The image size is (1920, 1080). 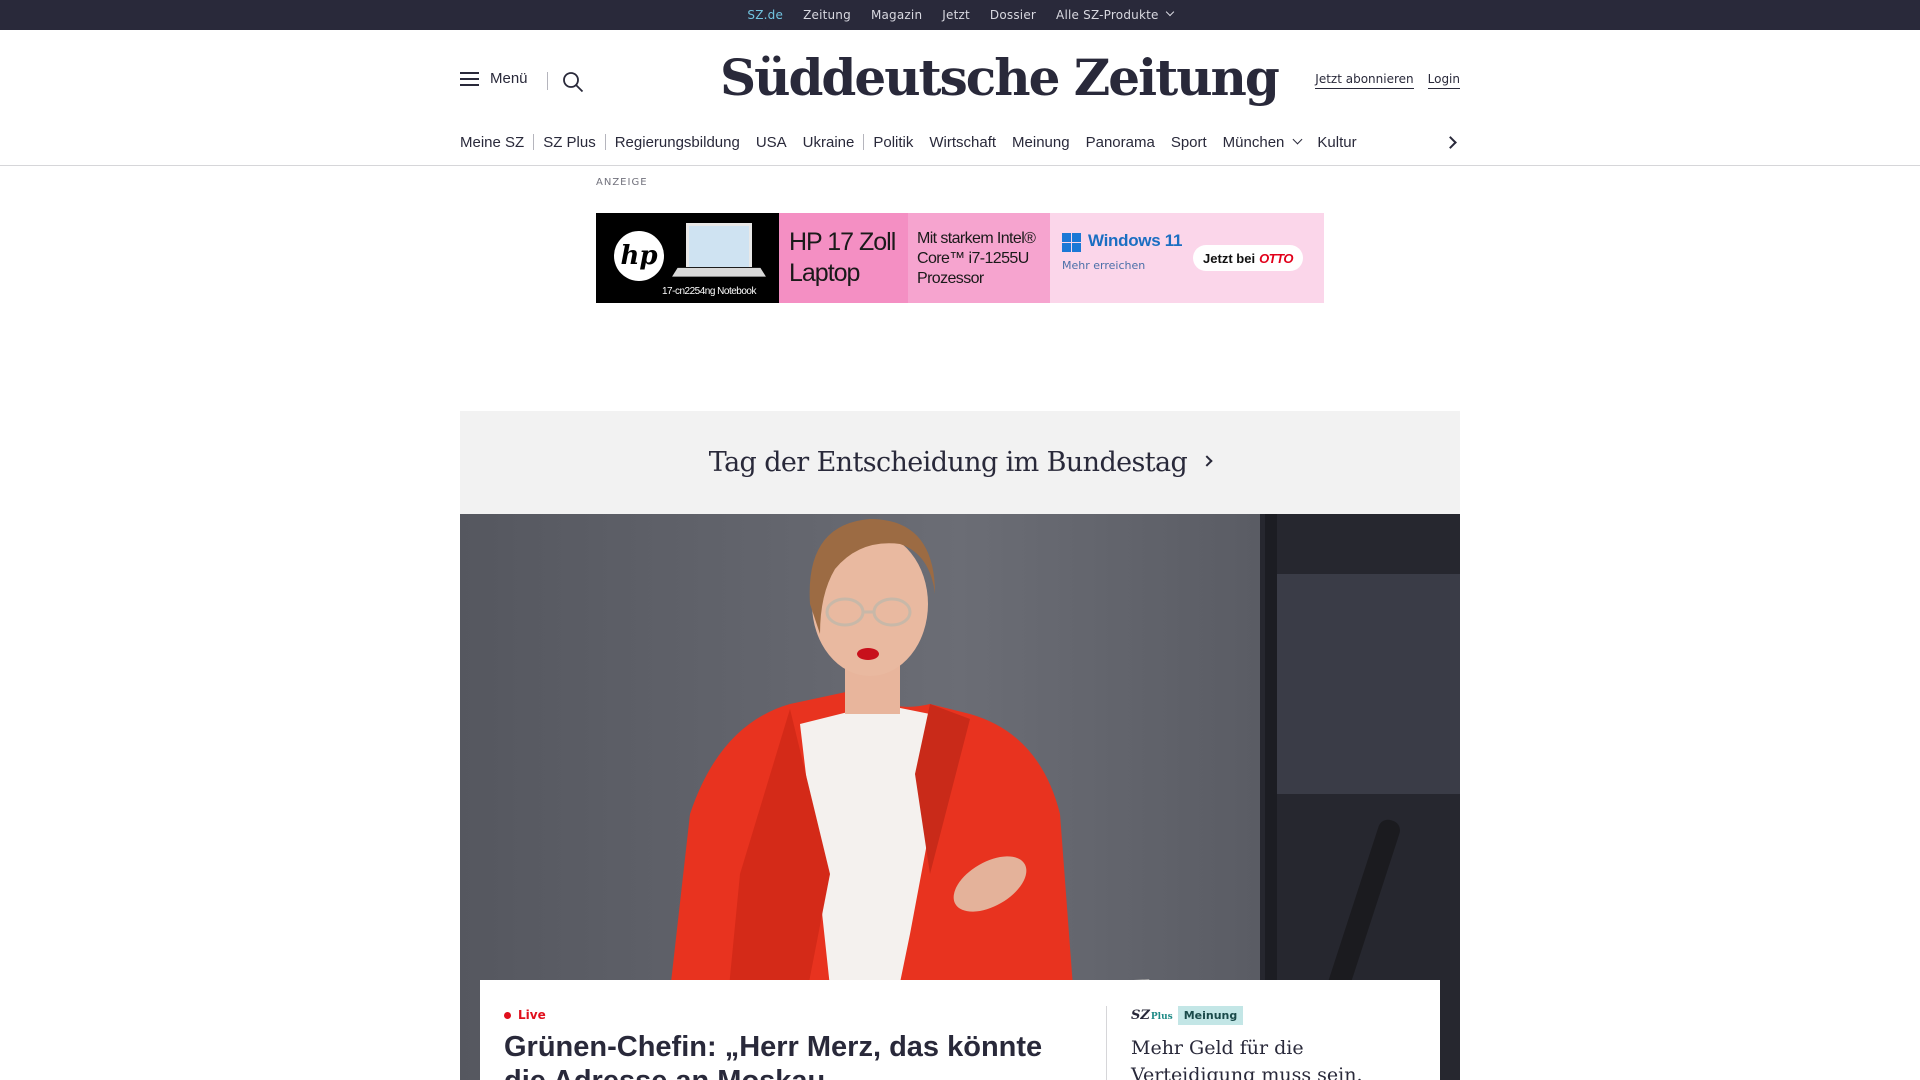 What do you see at coordinates (1120, 142) in the screenshot?
I see `nav-panorama: Panorama` at bounding box center [1120, 142].